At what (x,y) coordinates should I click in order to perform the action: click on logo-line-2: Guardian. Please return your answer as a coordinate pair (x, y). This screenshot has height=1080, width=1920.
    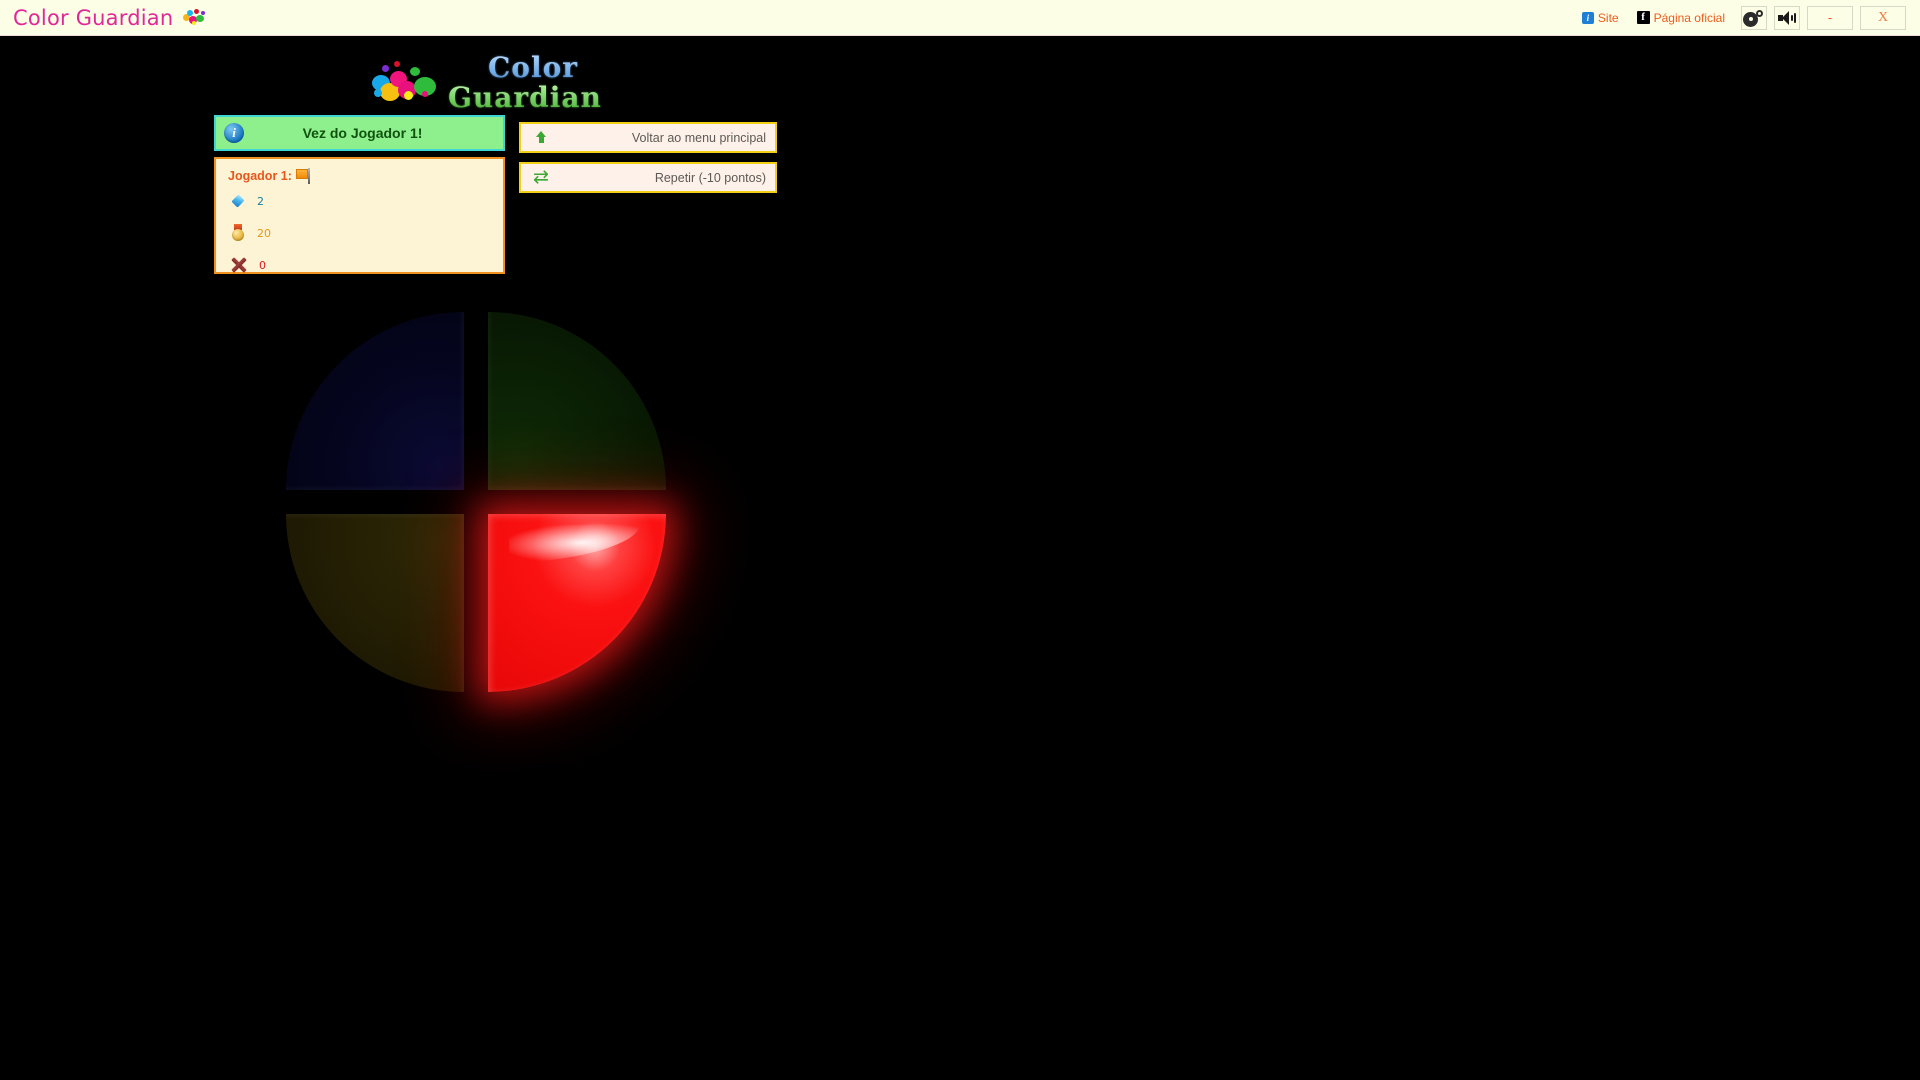
    Looking at the image, I should click on (525, 97).